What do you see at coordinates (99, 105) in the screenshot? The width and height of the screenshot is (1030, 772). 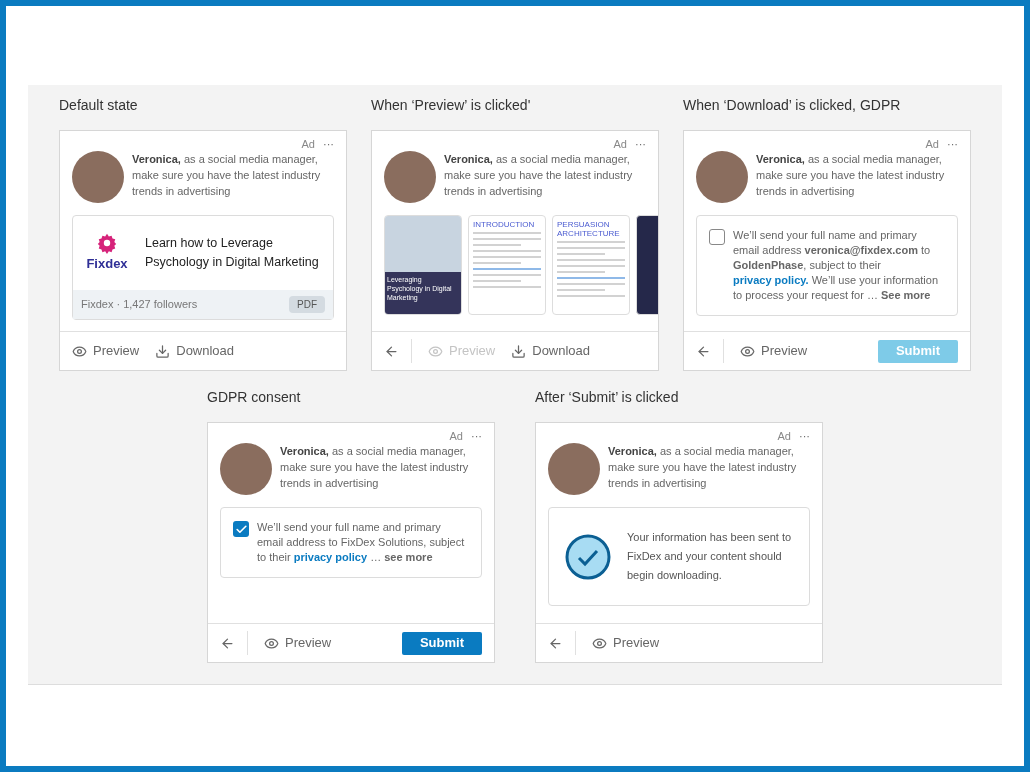 I see `state-caption: Default state` at bounding box center [99, 105].